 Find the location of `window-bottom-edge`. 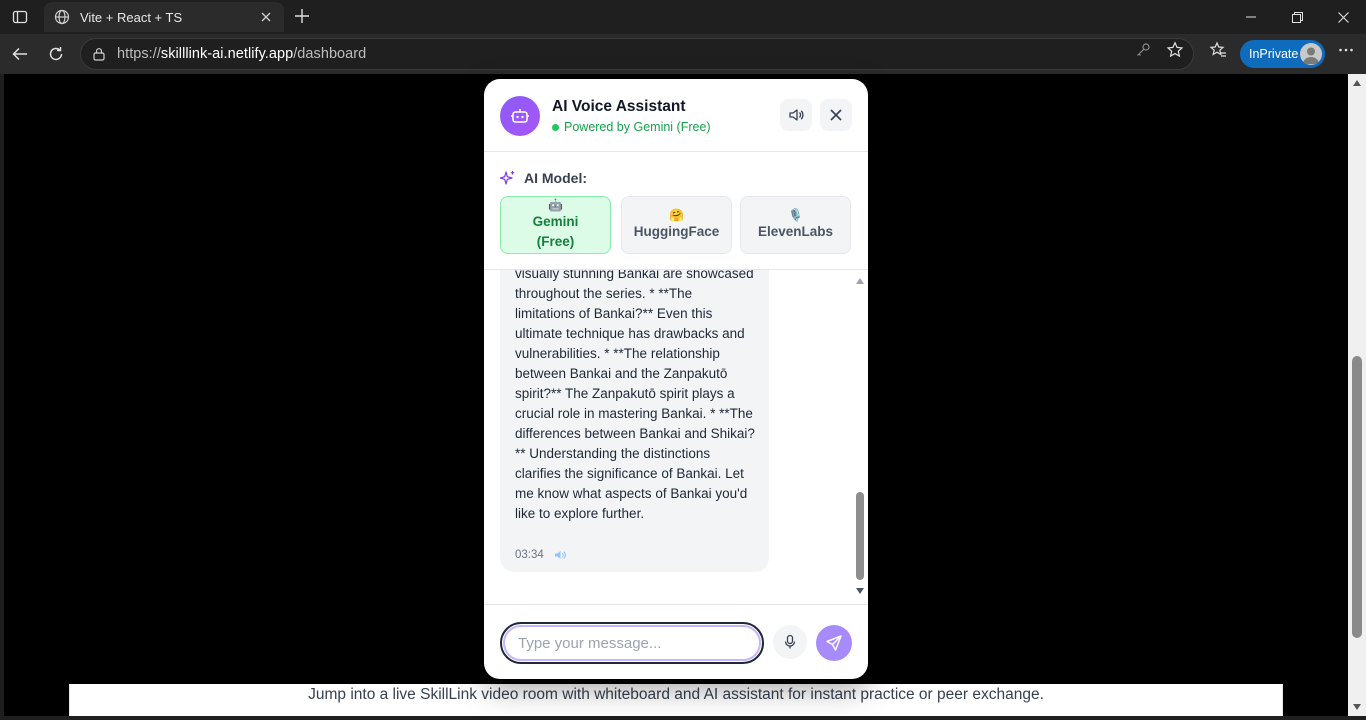

window-bottom-edge is located at coordinates (683, 718).